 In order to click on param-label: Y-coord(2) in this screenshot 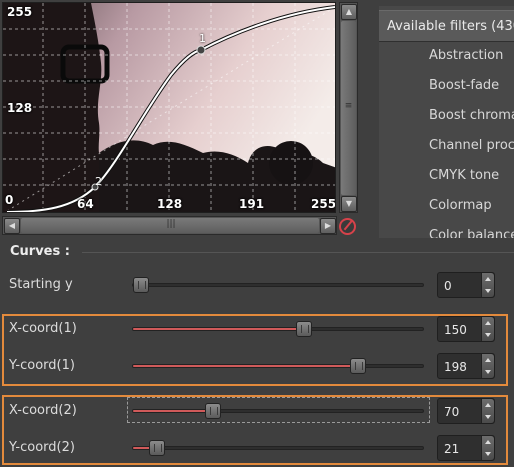, I will do `click(42, 447)`.